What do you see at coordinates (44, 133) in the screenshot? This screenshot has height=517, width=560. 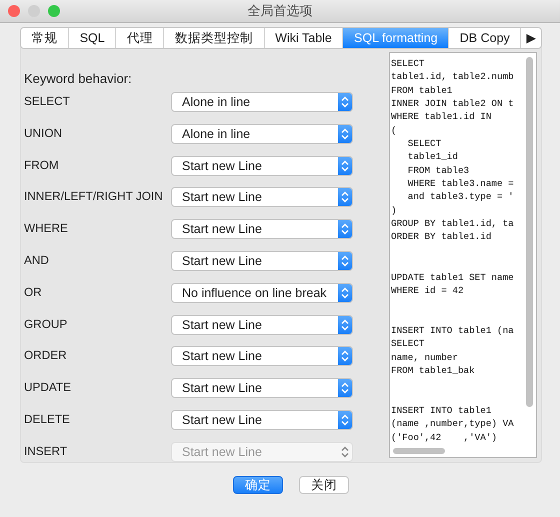 I see `keyword-label: UNION` at bounding box center [44, 133].